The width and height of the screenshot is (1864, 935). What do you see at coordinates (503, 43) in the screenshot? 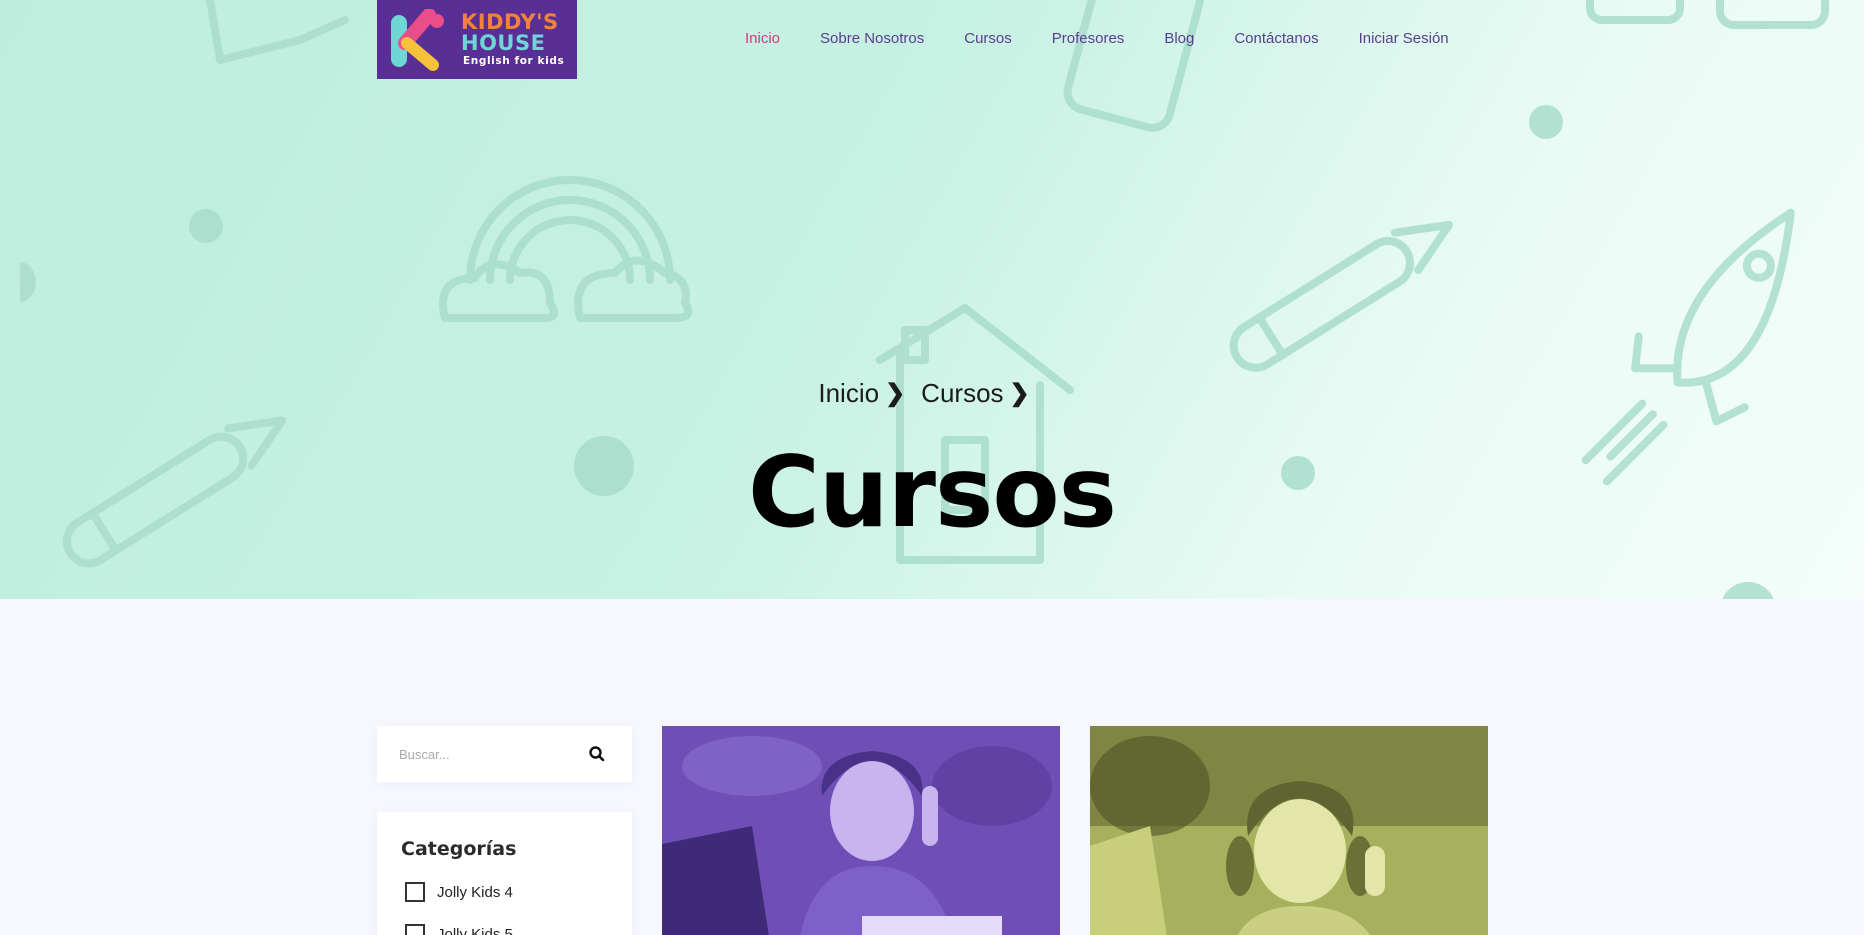
I see `logo-text-house: HOUSE` at bounding box center [503, 43].